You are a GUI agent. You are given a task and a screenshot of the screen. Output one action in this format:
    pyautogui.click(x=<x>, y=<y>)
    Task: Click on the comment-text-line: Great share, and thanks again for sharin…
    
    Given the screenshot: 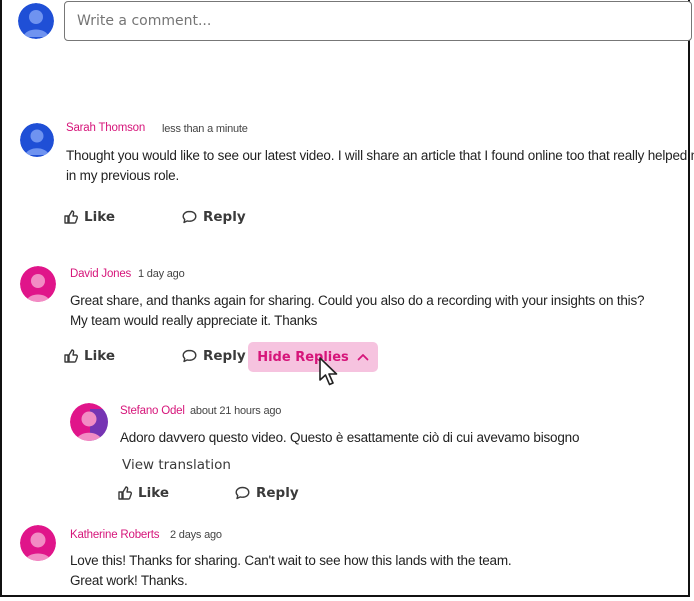 What is the action you would take?
    pyautogui.click(x=357, y=300)
    